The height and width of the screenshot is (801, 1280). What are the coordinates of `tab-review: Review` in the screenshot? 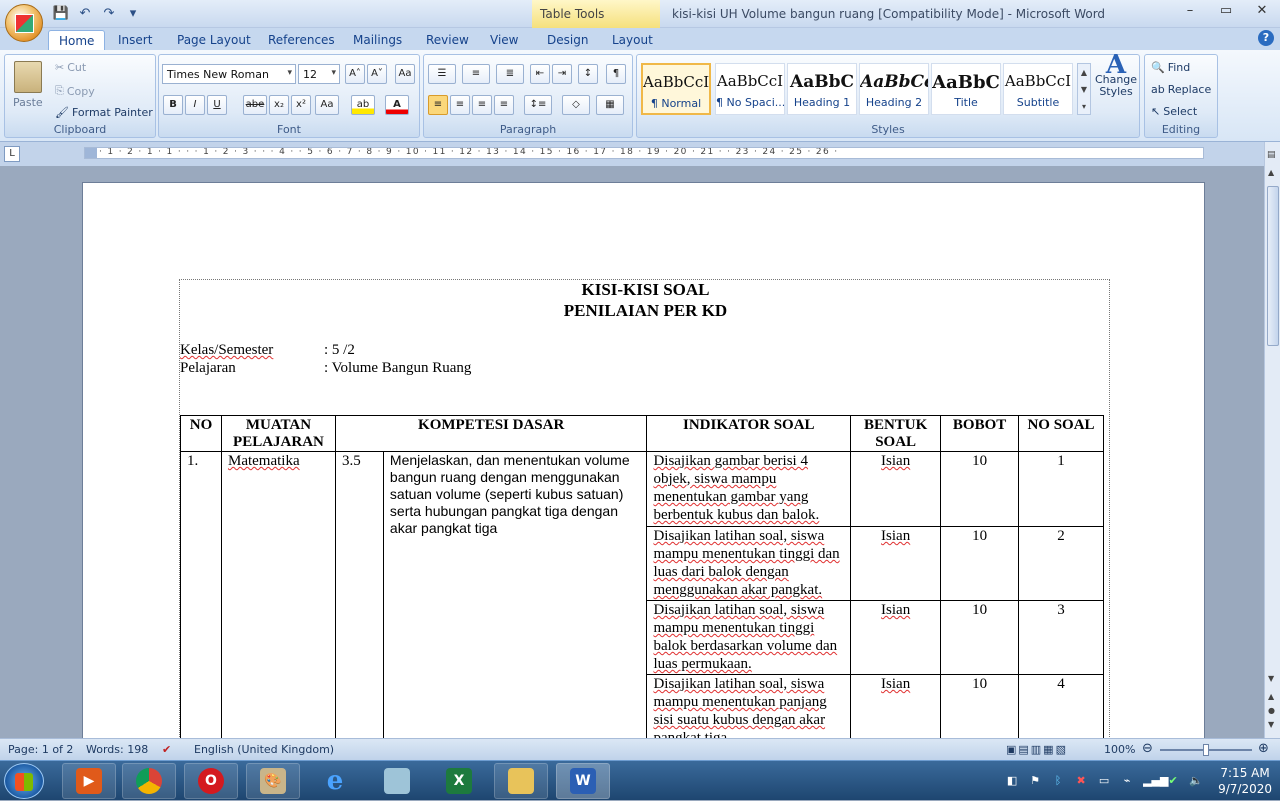 It's located at (447, 40).